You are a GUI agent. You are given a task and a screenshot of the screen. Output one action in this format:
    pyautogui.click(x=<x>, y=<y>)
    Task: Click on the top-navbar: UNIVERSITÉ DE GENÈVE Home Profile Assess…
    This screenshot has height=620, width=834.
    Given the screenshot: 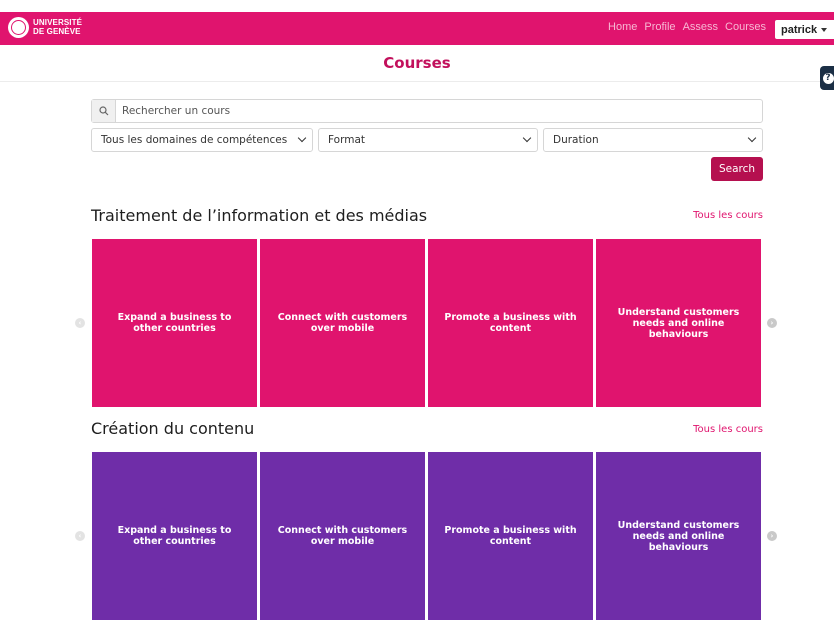 What is the action you would take?
    pyautogui.click(x=417, y=28)
    